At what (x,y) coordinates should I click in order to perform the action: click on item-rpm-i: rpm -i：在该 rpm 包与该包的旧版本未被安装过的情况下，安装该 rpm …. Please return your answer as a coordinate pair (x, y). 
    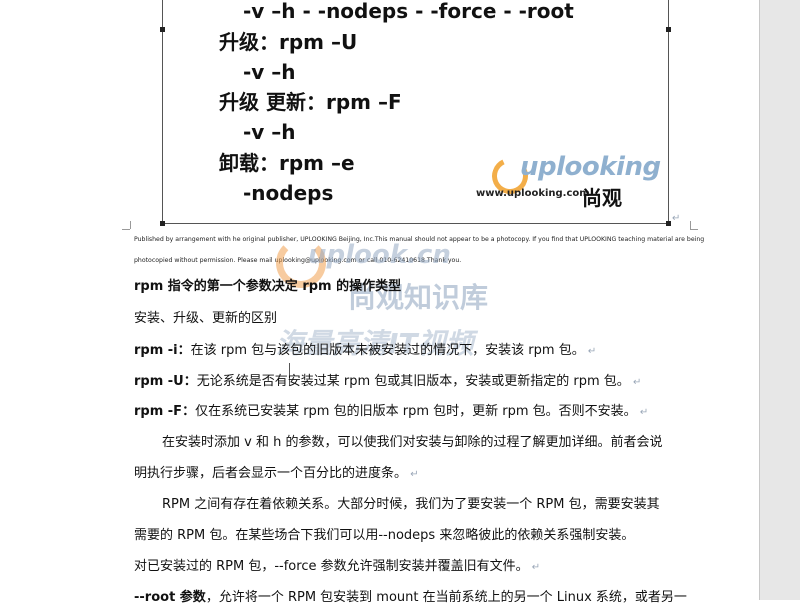
    Looking at the image, I should click on (365, 350).